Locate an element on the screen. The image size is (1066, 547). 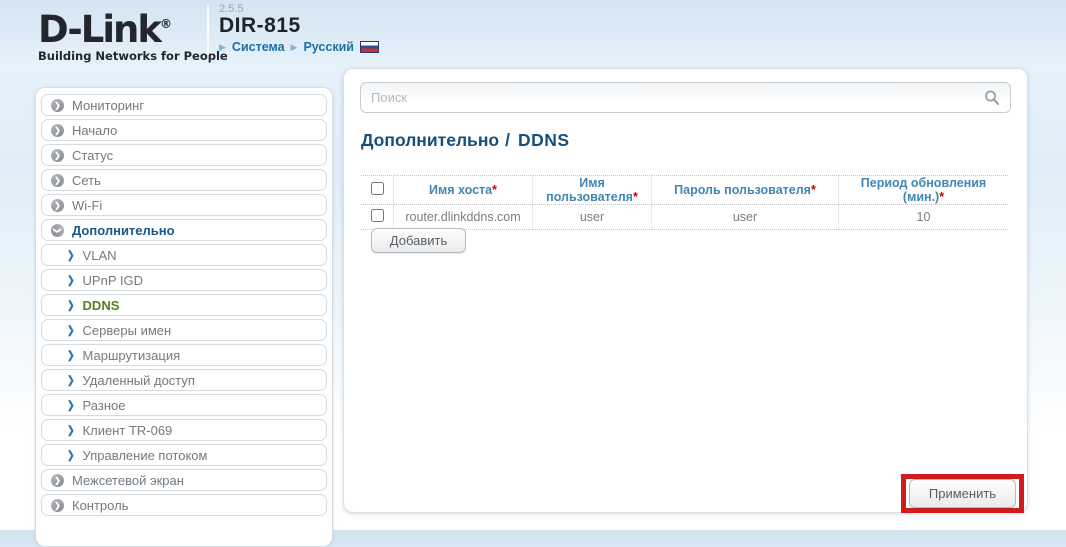
dlink-logo: D-Link® Building Networks for People is located at coordinates (133, 34).